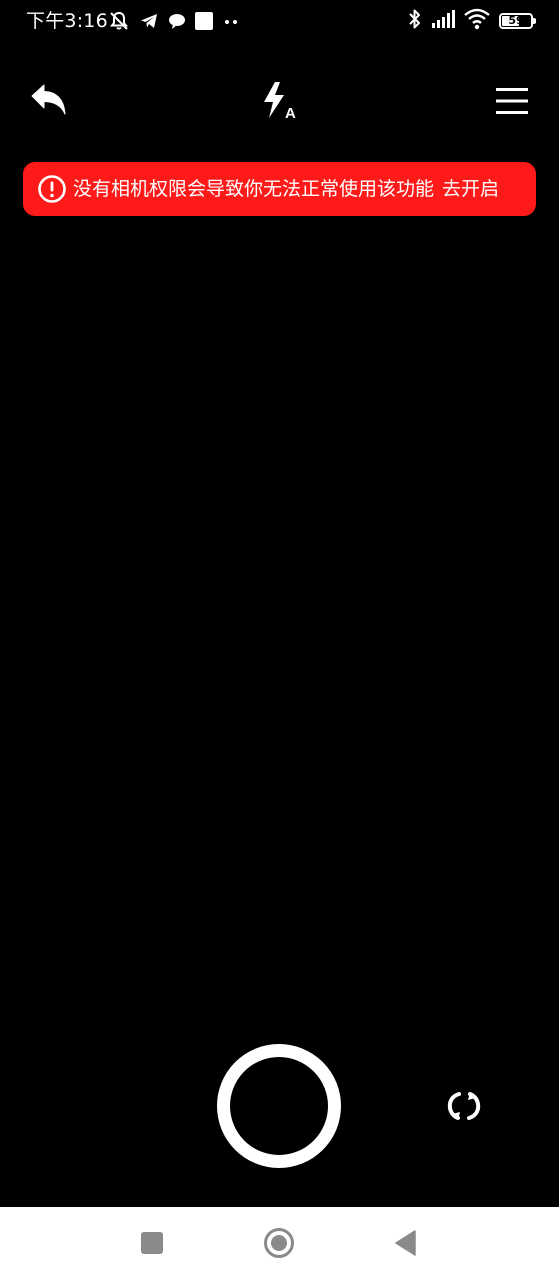 This screenshot has height=1280, width=559. What do you see at coordinates (119, 21) in the screenshot?
I see `mute-bell-icon` at bounding box center [119, 21].